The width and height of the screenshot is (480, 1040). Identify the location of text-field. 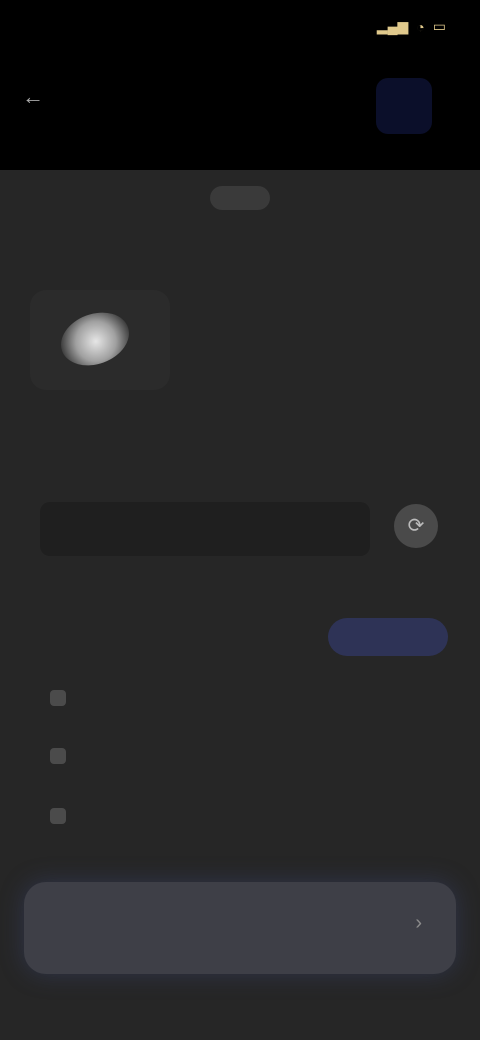
(205, 529).